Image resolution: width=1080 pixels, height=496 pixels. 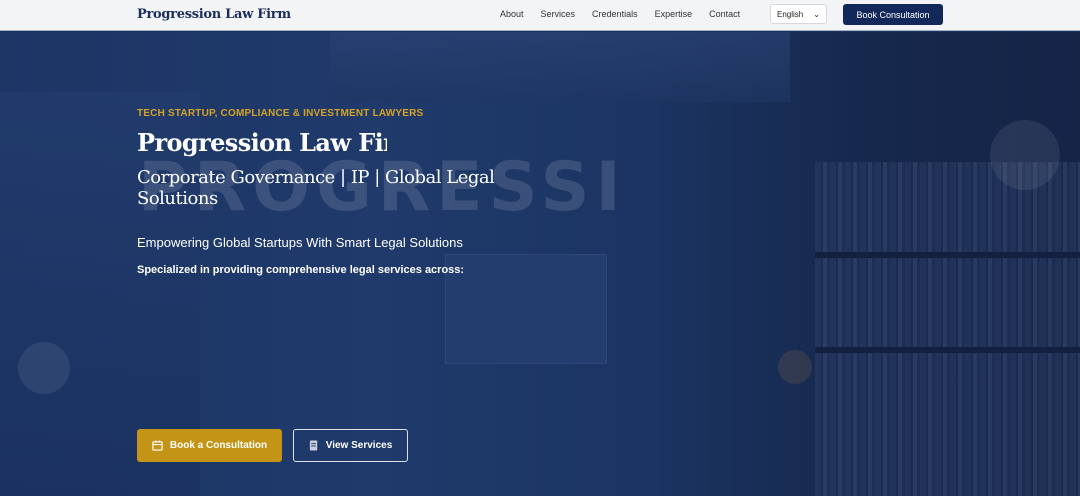 What do you see at coordinates (558, 14) in the screenshot?
I see `nav-link-services: Services` at bounding box center [558, 14].